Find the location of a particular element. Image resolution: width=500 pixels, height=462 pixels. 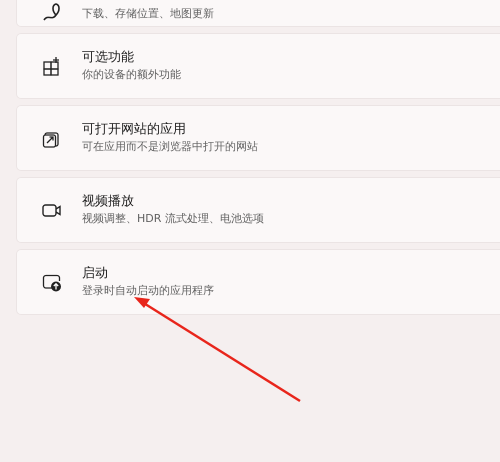

setting-card: 可打开网站的应用 可在应用而不是浏览器中打开的网站 is located at coordinates (258, 138).